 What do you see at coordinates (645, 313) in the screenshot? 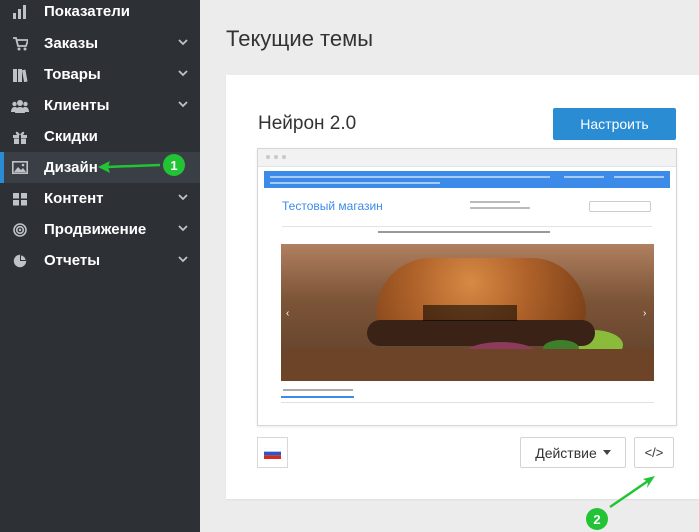
I see `chevron-right-icon: ›` at bounding box center [645, 313].